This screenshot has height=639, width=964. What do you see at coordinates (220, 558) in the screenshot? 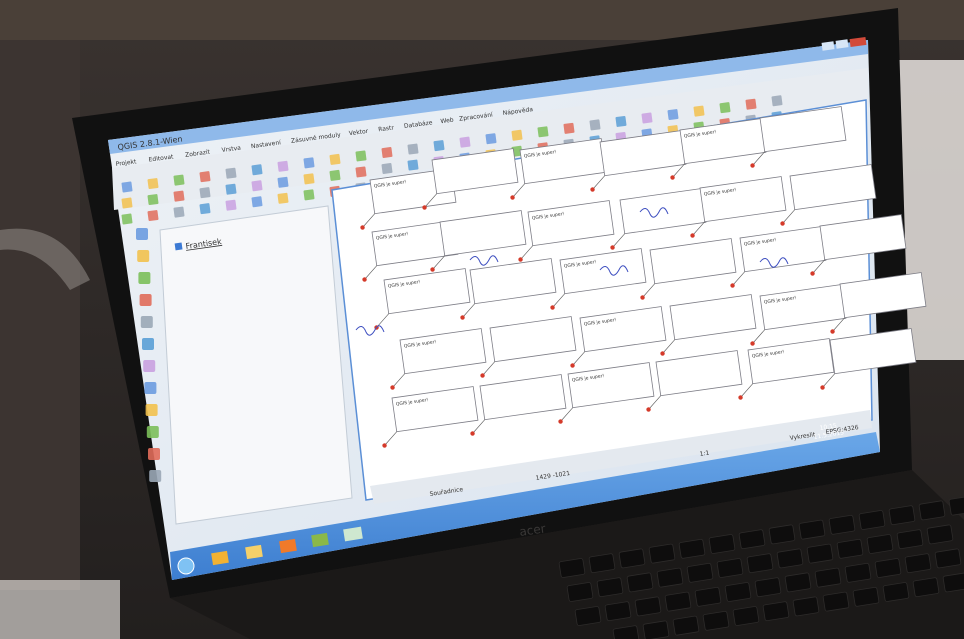
I see `chrome-icon` at bounding box center [220, 558].